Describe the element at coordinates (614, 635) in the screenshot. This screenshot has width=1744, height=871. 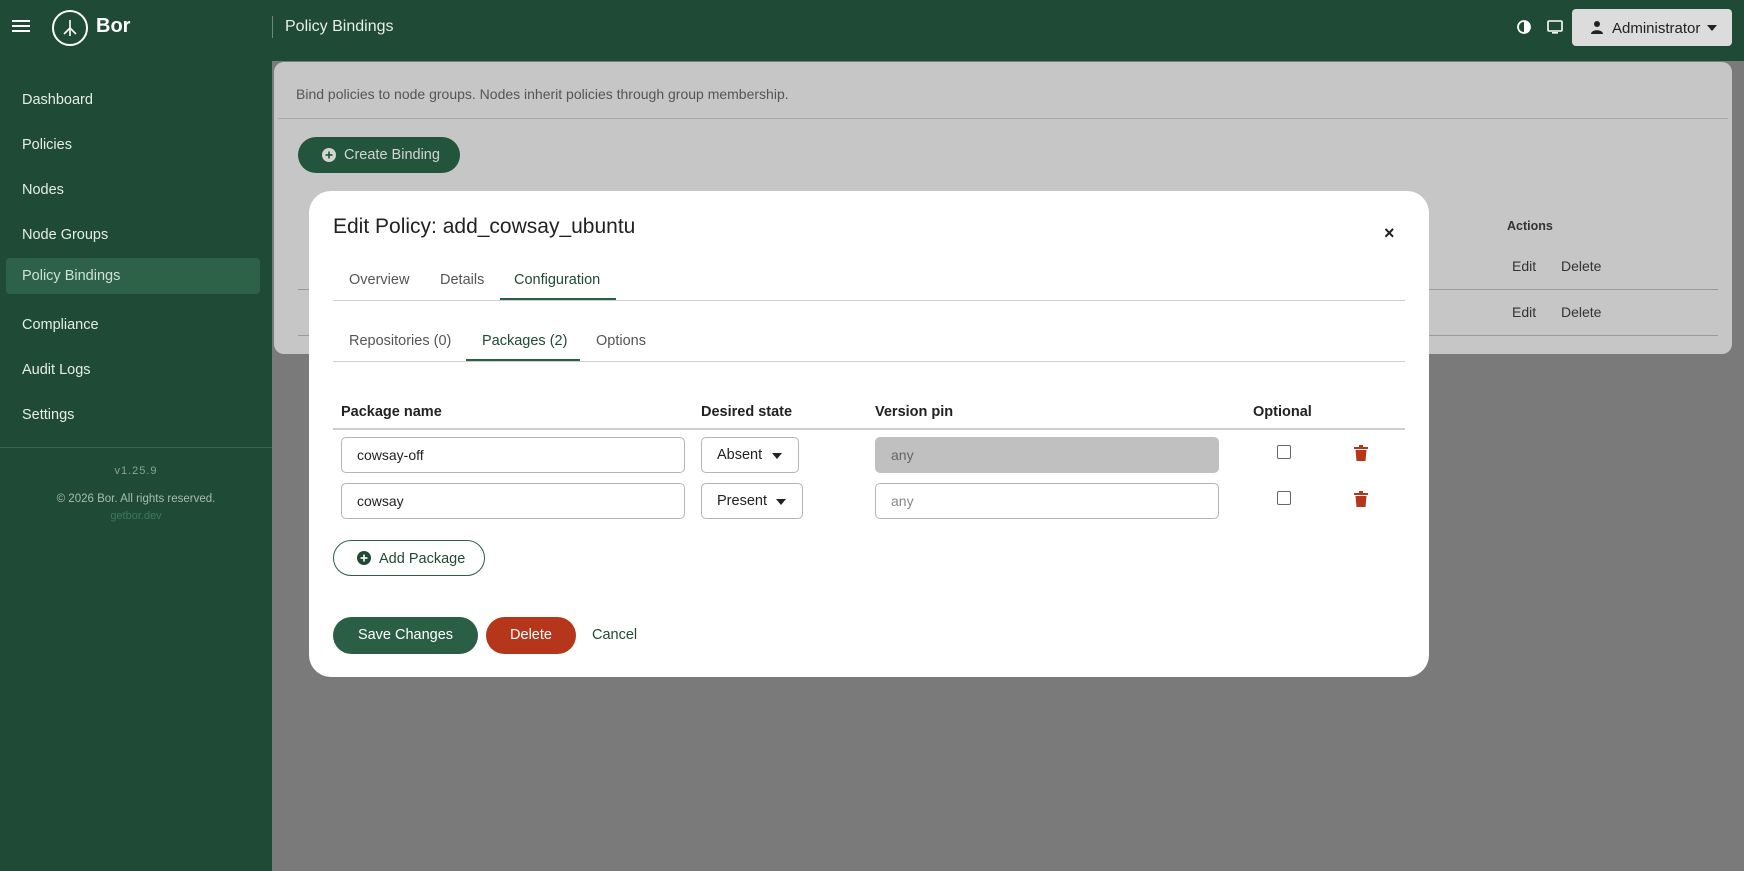
I see `cancel-link: Cancel` at that location.